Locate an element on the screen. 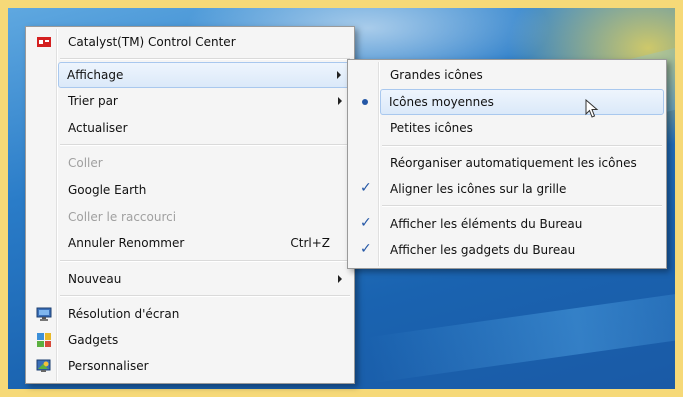 Image resolution: width=683 pixels, height=397 pixels. submenu-item-icones-moyennes: Icônes moyennes is located at coordinates (513, 102).